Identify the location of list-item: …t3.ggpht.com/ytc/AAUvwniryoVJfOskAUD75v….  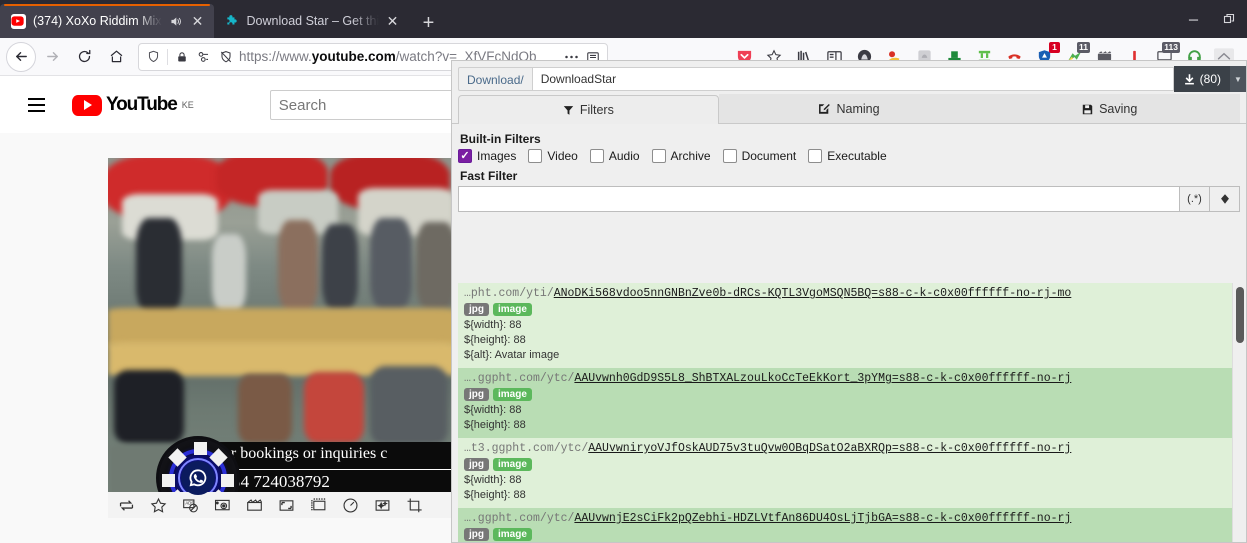
(849, 473).